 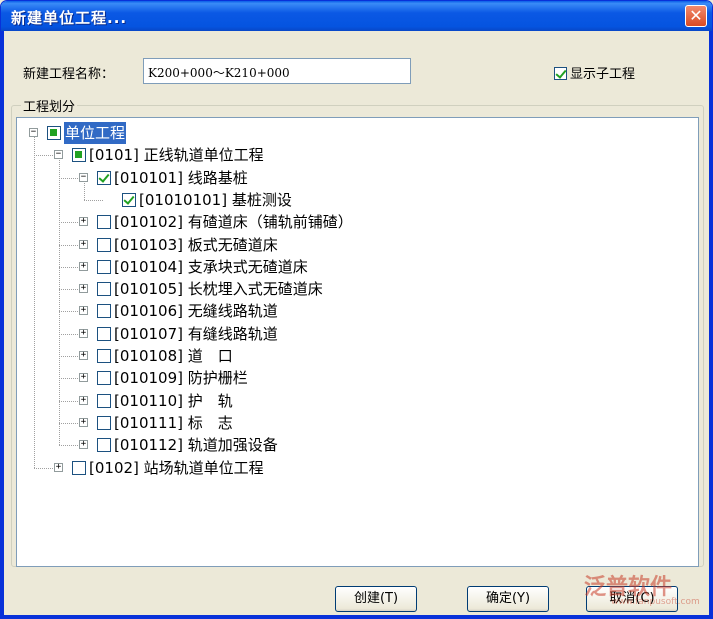 I want to click on tree-node-label: [010102] 有碴道床（铺轨前铺碴）, so click(x=233, y=222).